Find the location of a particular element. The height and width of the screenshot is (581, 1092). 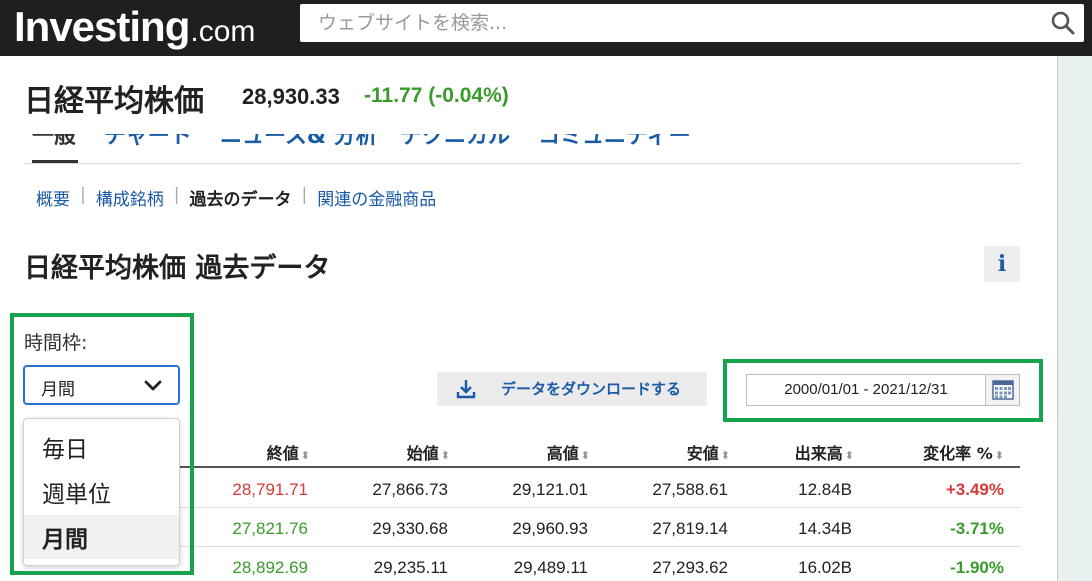

timeframe-dropdown-menu: 毎日 週単位 月間 is located at coordinates (101, 492).